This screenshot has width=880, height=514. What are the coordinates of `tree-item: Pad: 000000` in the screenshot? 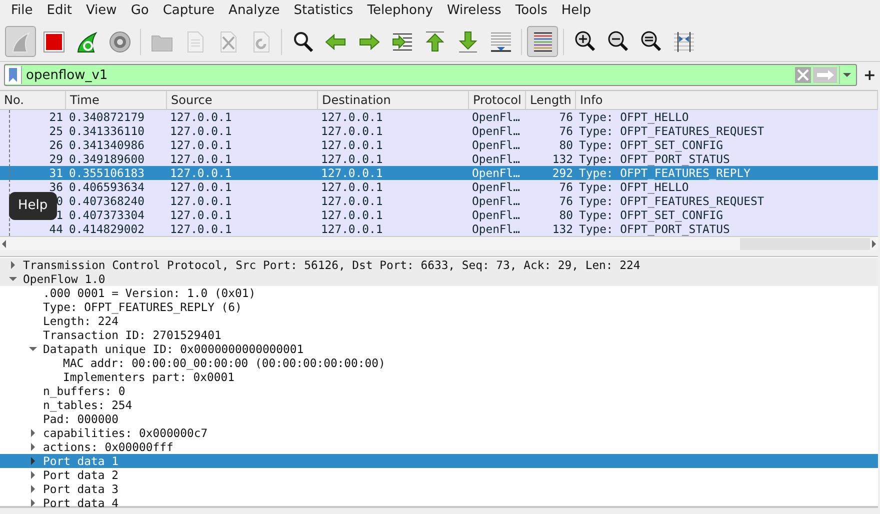 It's located at (439, 419).